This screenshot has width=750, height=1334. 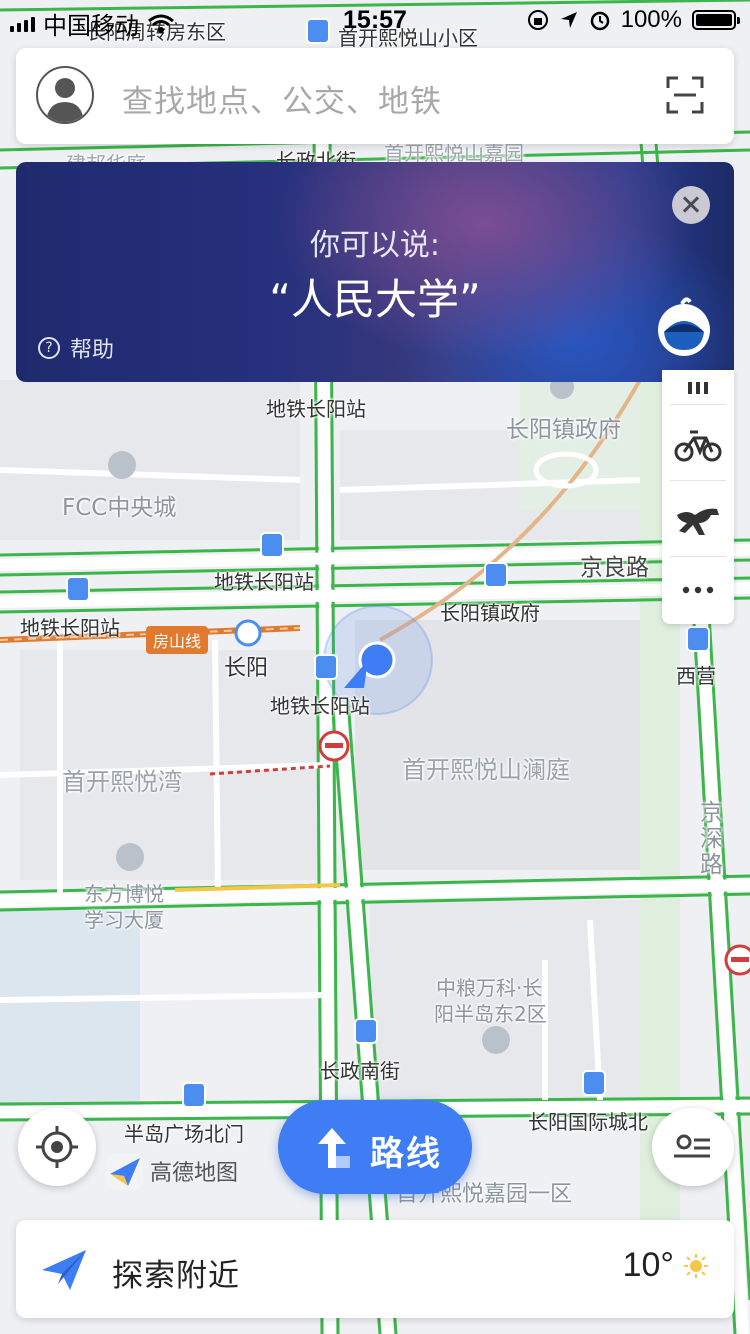 I want to click on more-icon, so click(x=698, y=590).